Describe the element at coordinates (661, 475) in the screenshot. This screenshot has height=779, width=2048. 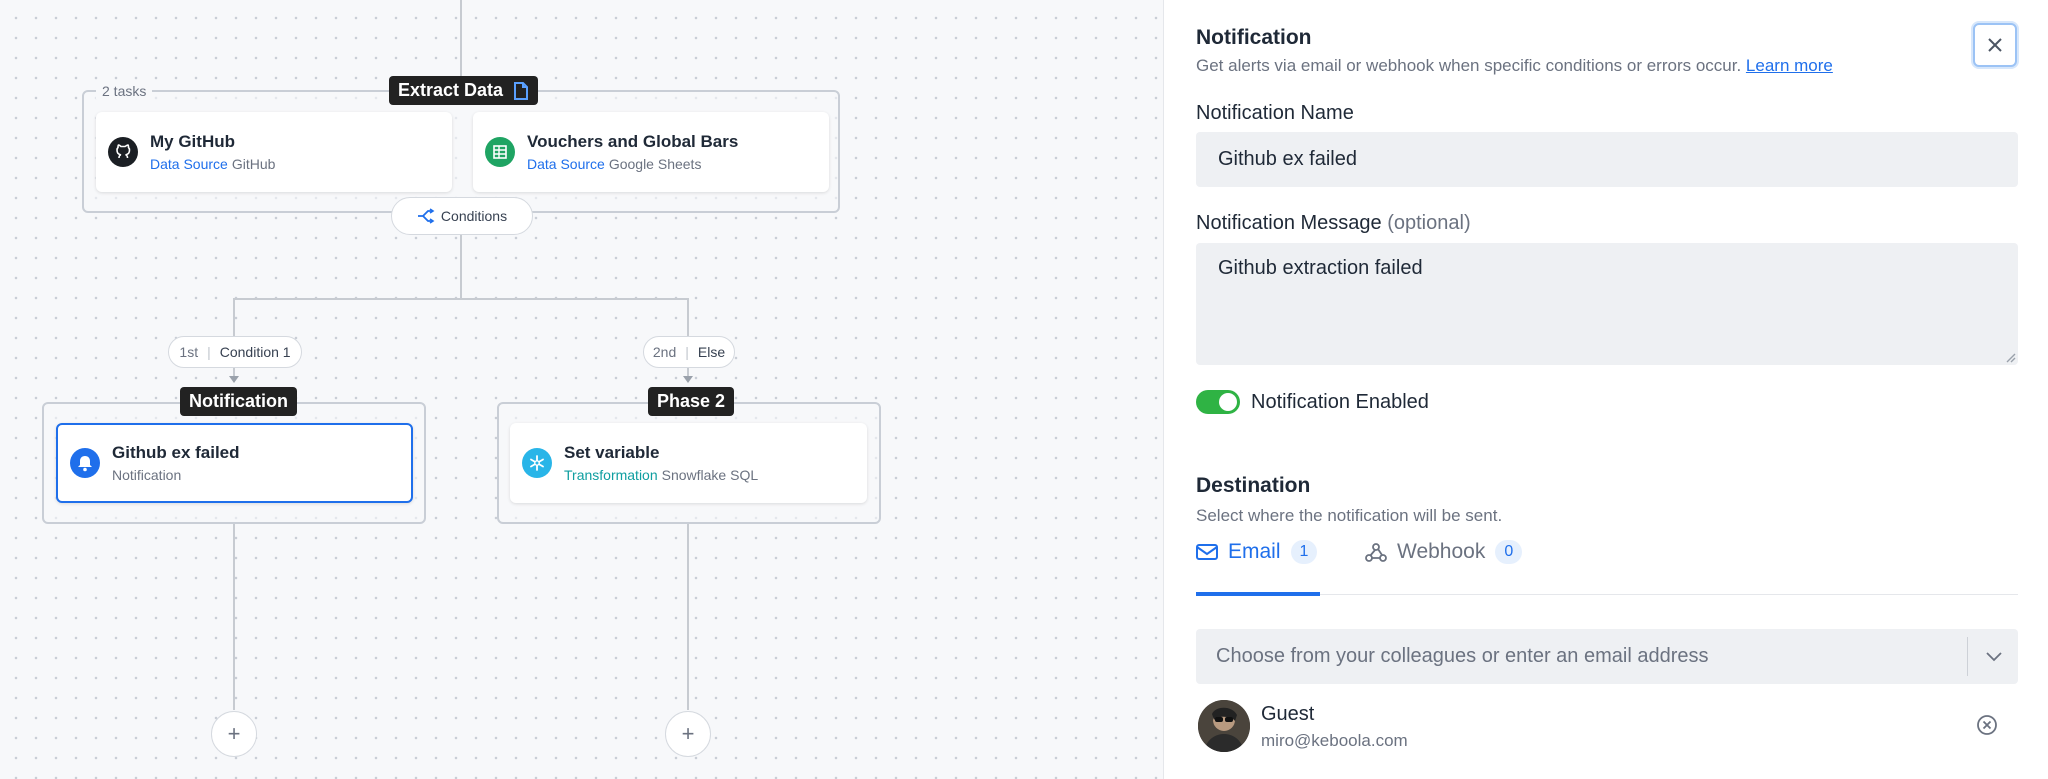
I see `task-subtitle: Transformation Snowflake SQL` at that location.